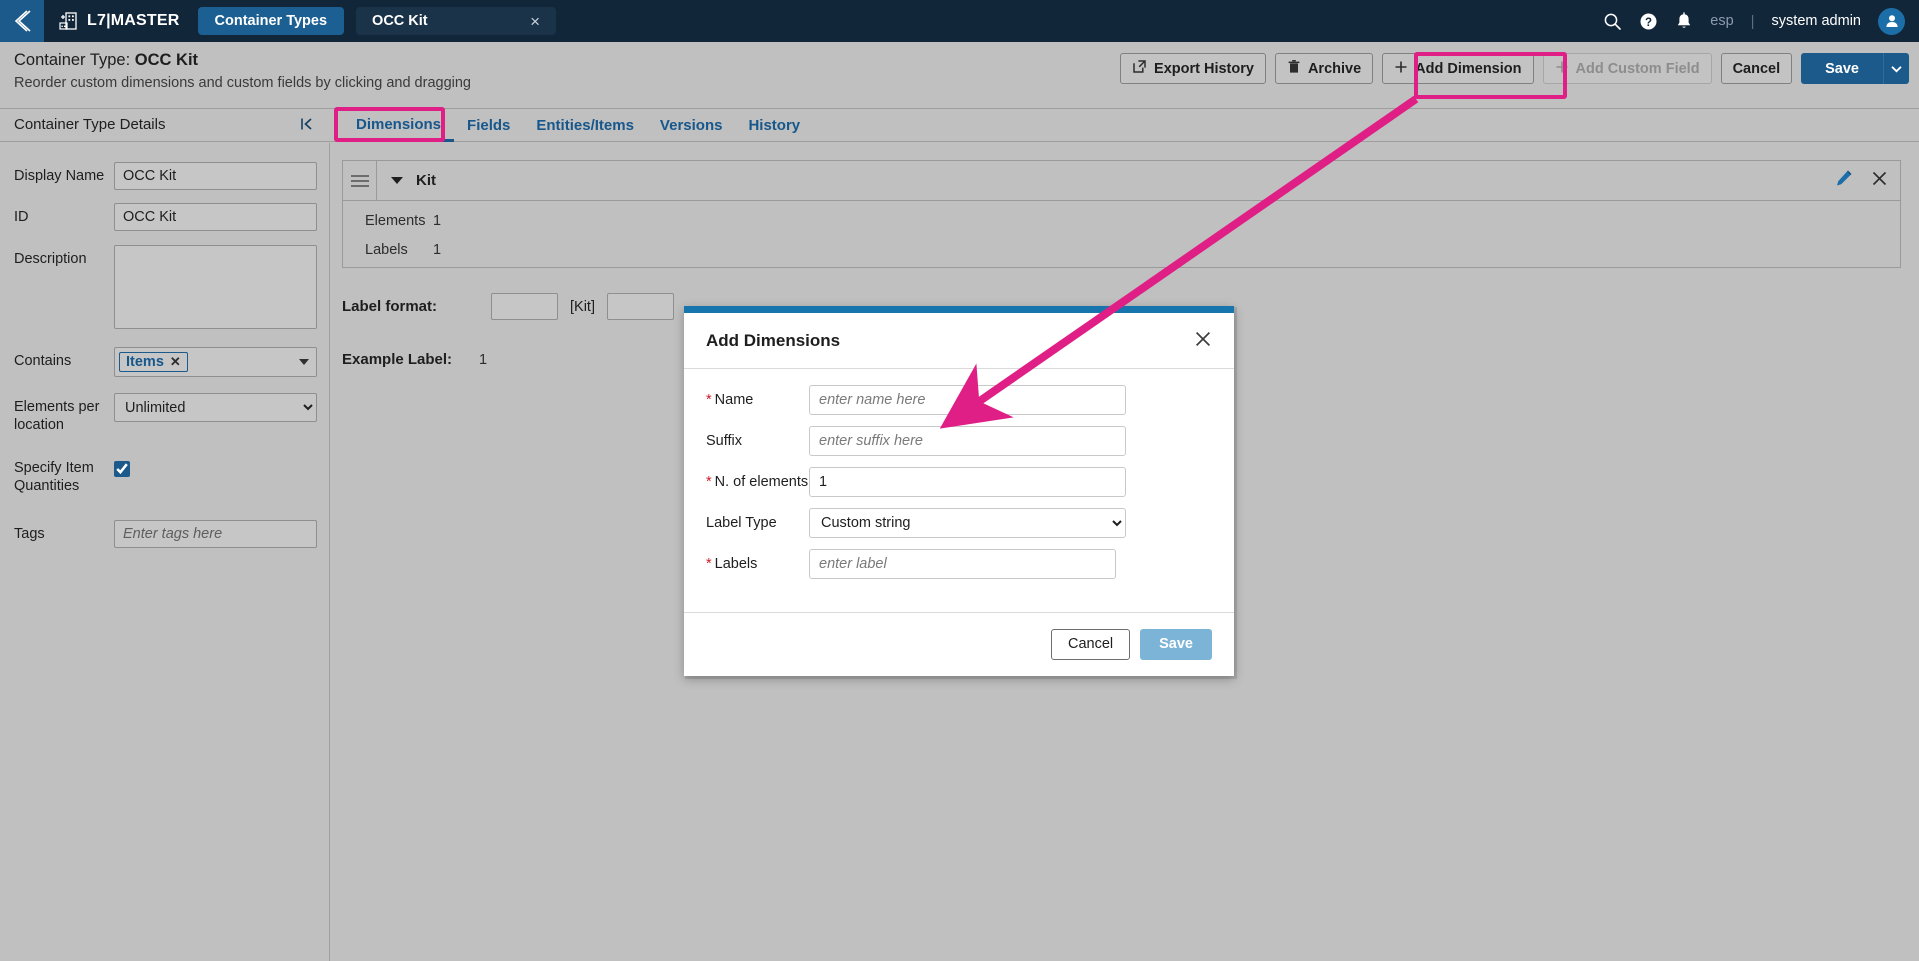  I want to click on save-button-group: Save, so click(1855, 68).